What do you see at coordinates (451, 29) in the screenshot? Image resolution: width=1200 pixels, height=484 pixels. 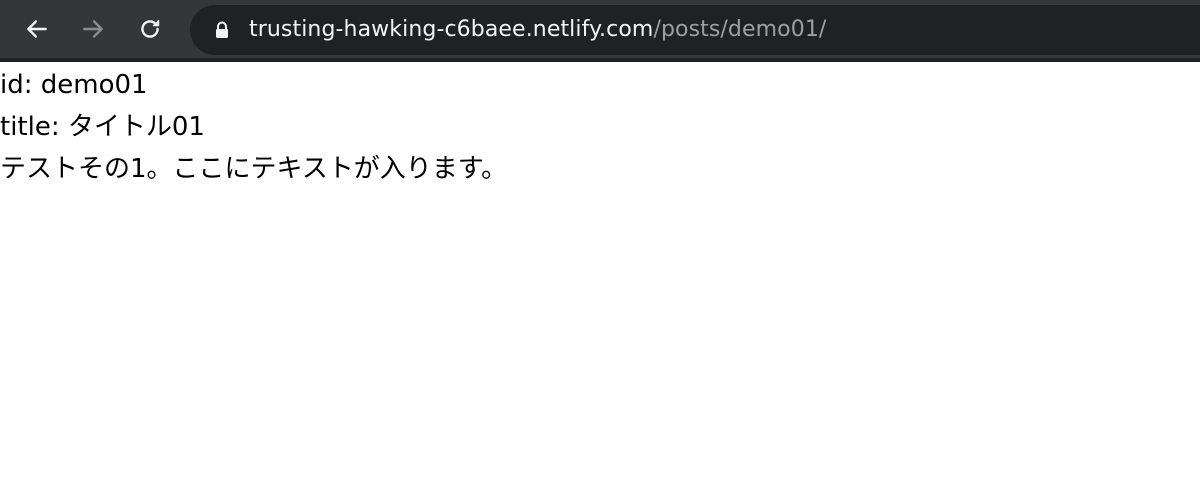 I see `url-host: trusting-hawking-c6baee.netlify.com` at bounding box center [451, 29].